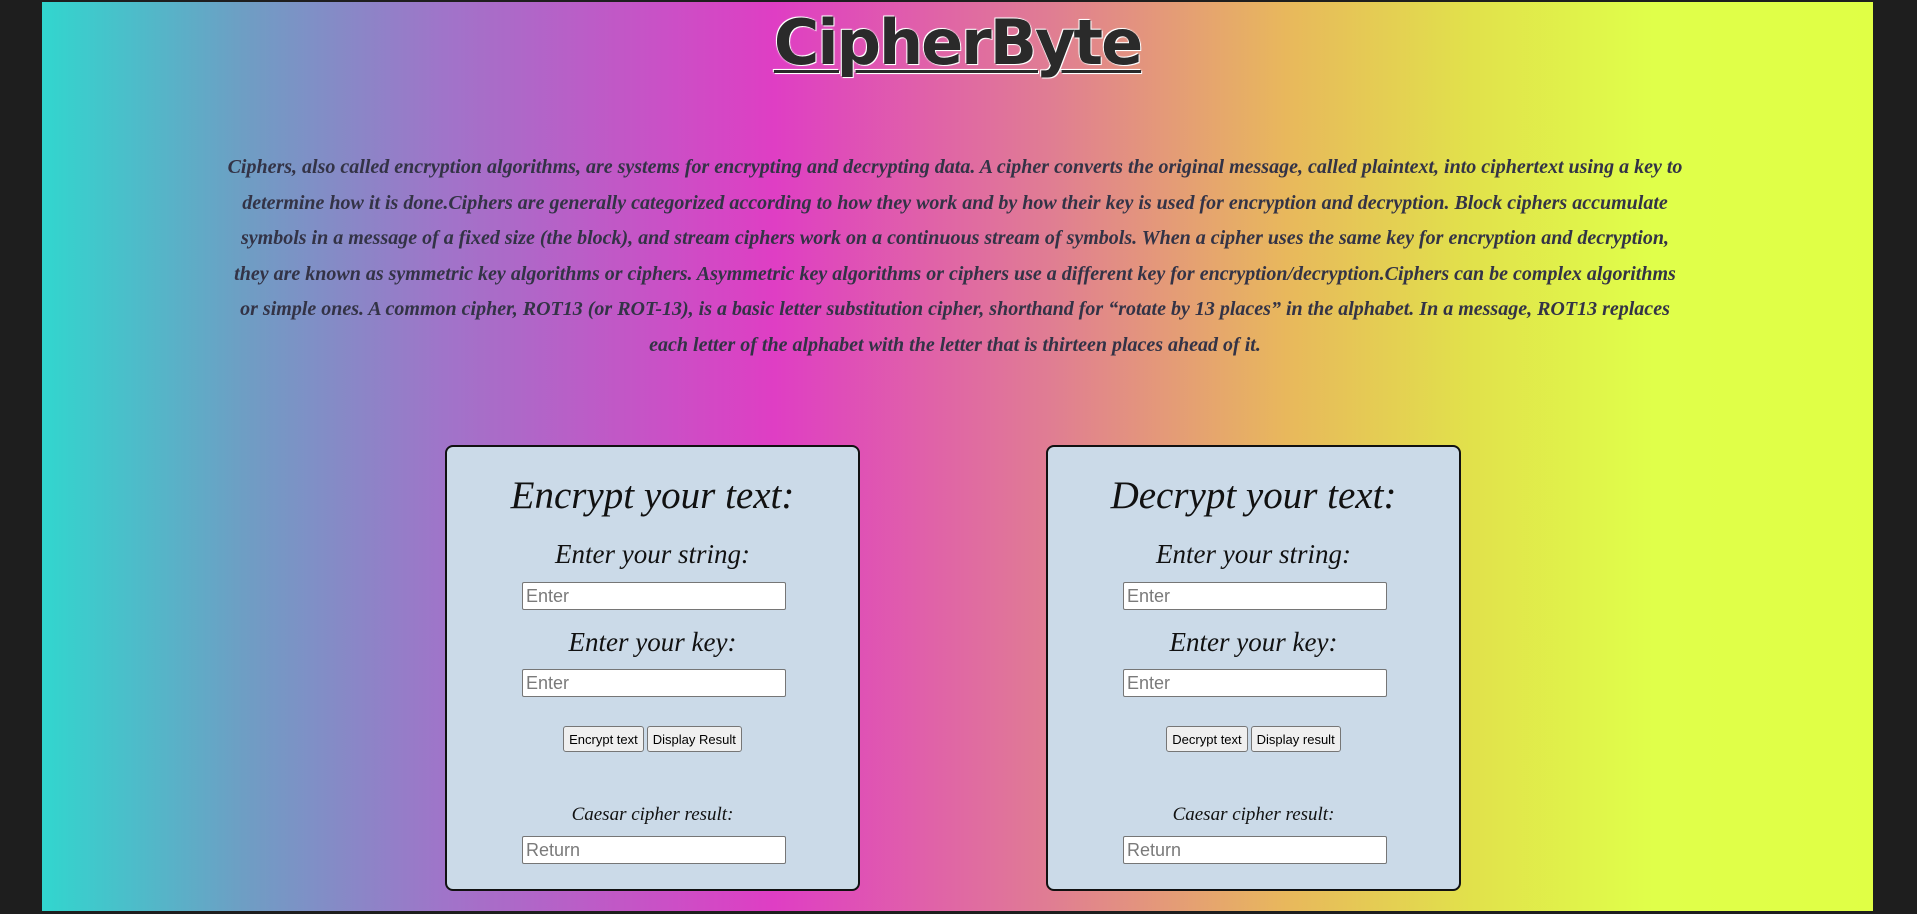  I want to click on encrypt-string-label: Enter your string:, so click(652, 554).